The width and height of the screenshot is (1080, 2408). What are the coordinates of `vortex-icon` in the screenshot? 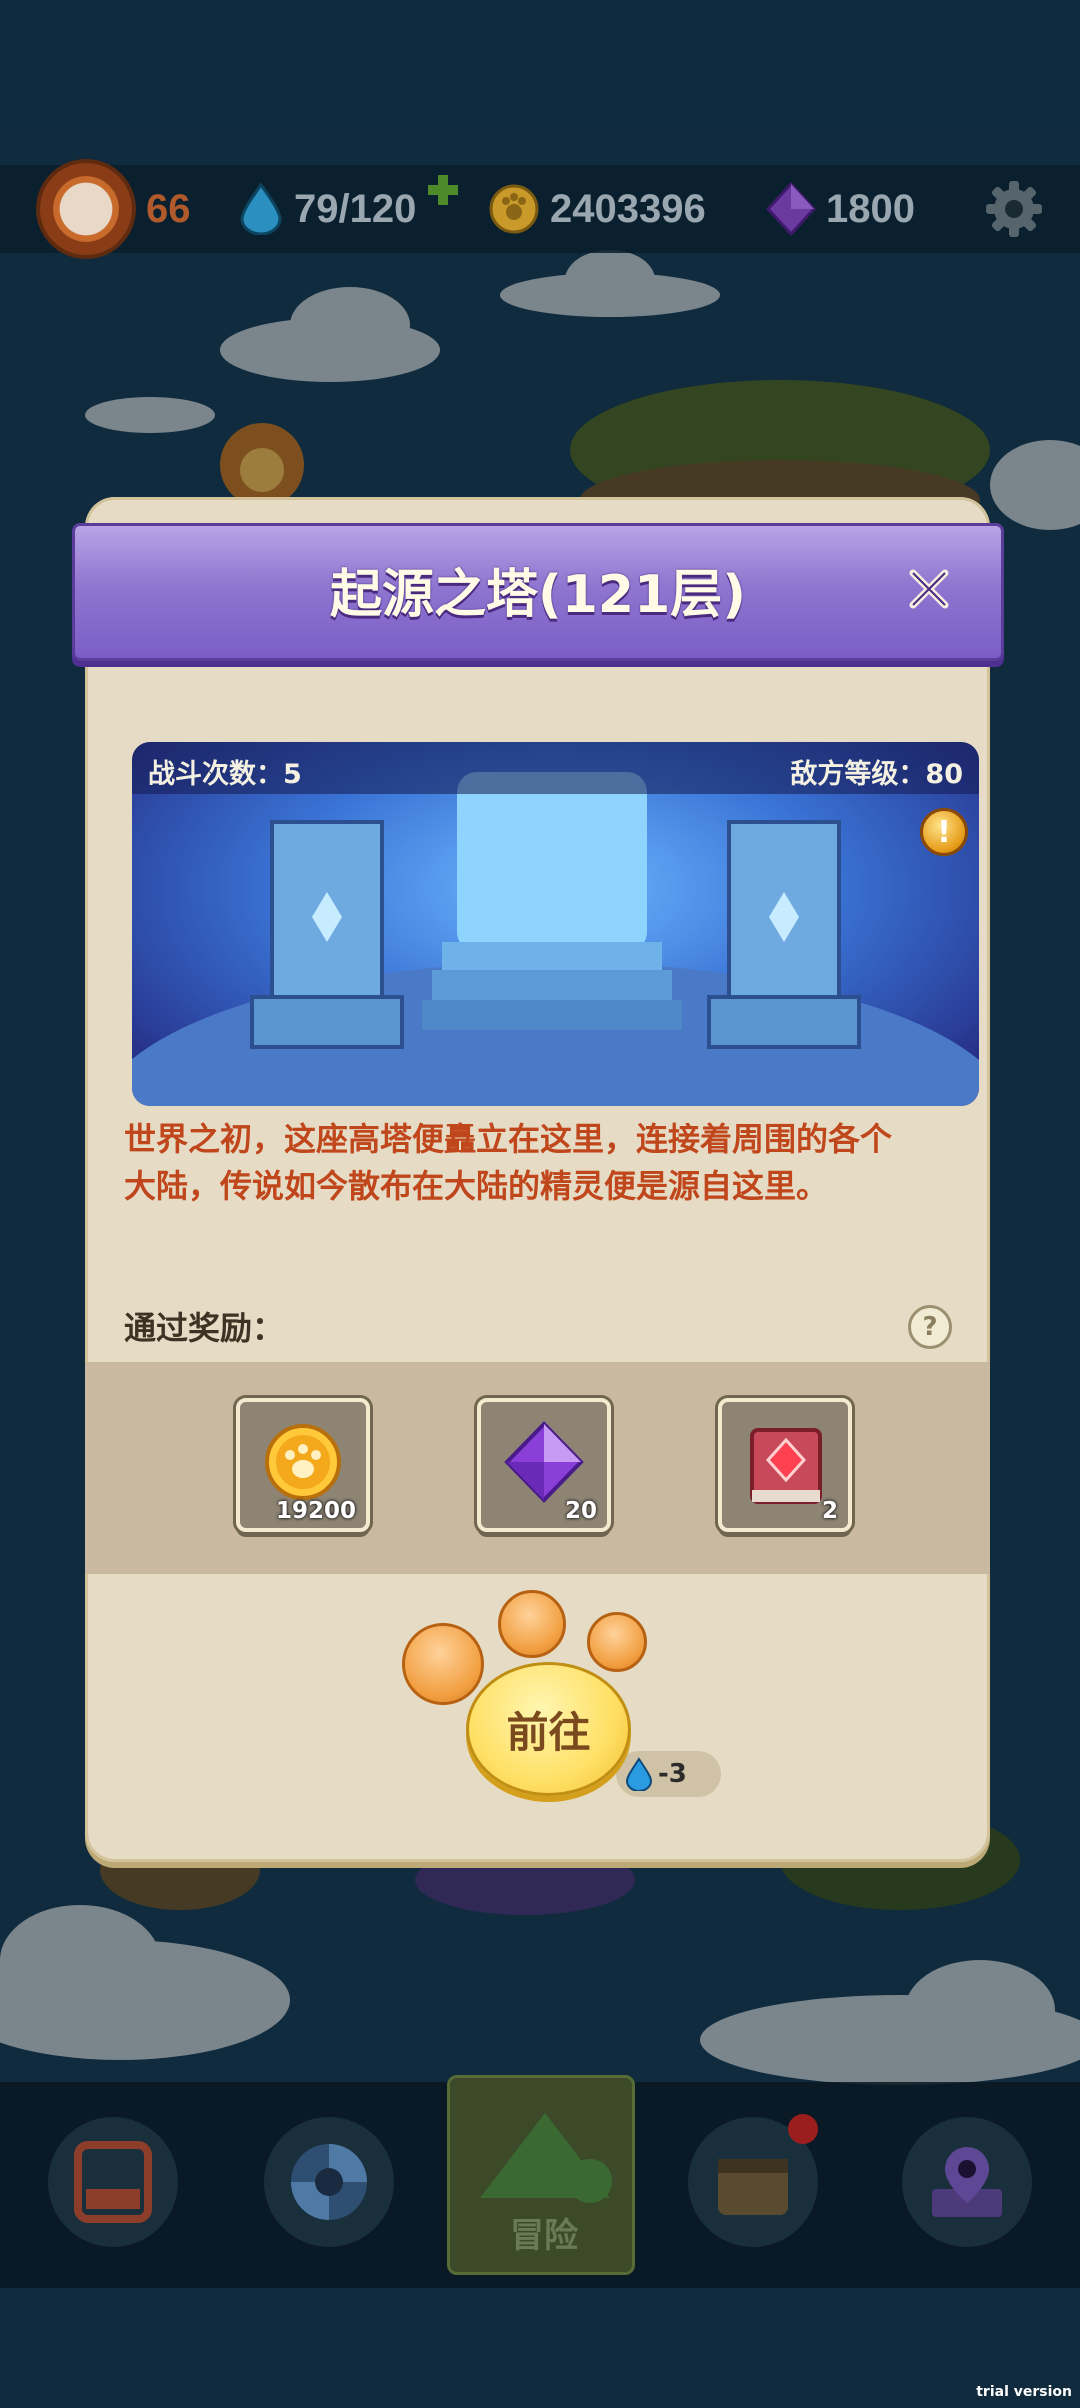 It's located at (329, 2182).